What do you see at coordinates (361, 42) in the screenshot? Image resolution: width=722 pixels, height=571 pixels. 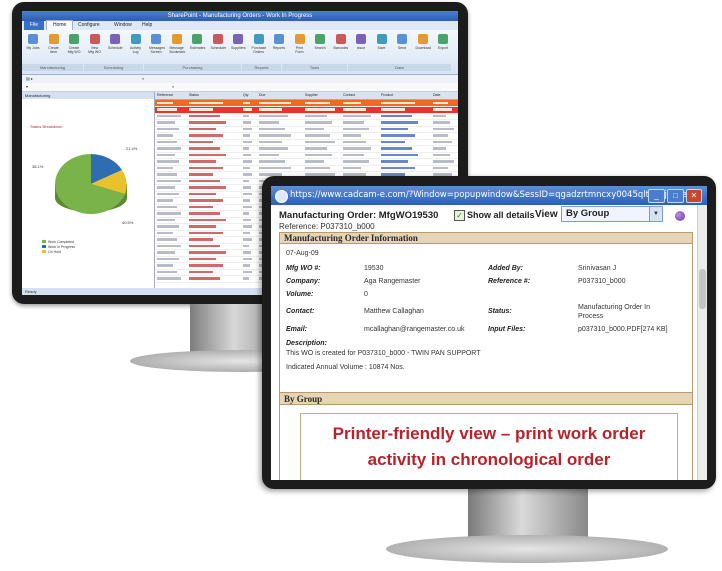 I see `ribbon-button: Issue` at bounding box center [361, 42].